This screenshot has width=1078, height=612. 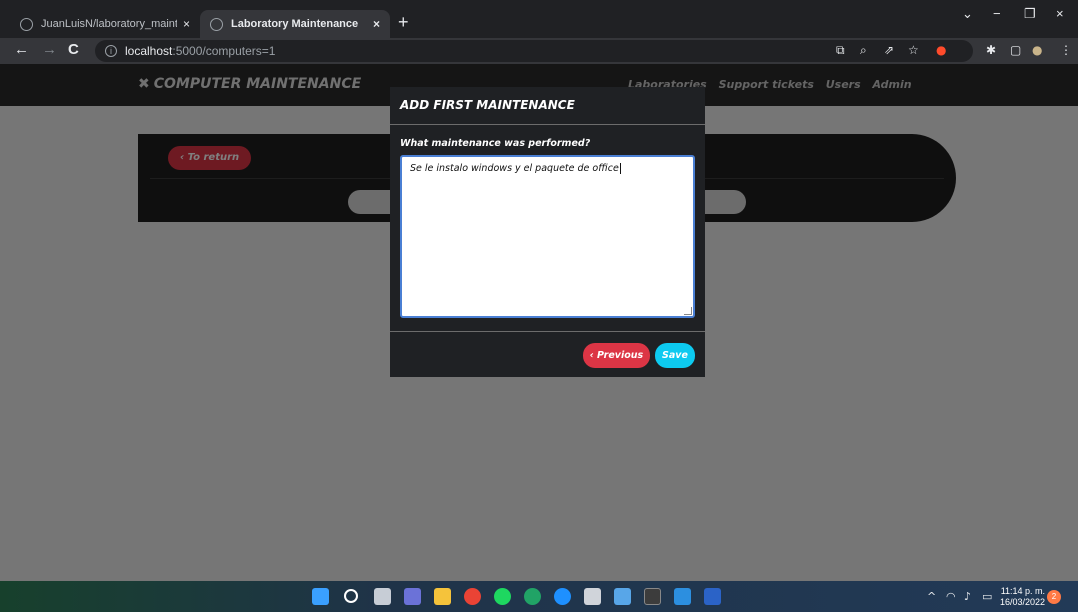 What do you see at coordinates (502, 596) in the screenshot?
I see `spotify-icon` at bounding box center [502, 596].